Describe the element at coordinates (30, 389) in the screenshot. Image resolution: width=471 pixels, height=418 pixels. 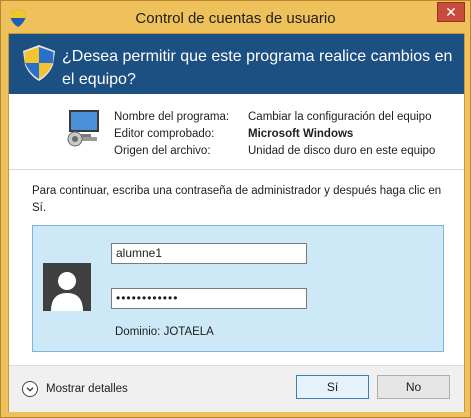
I see `chevron-down-icon` at that location.